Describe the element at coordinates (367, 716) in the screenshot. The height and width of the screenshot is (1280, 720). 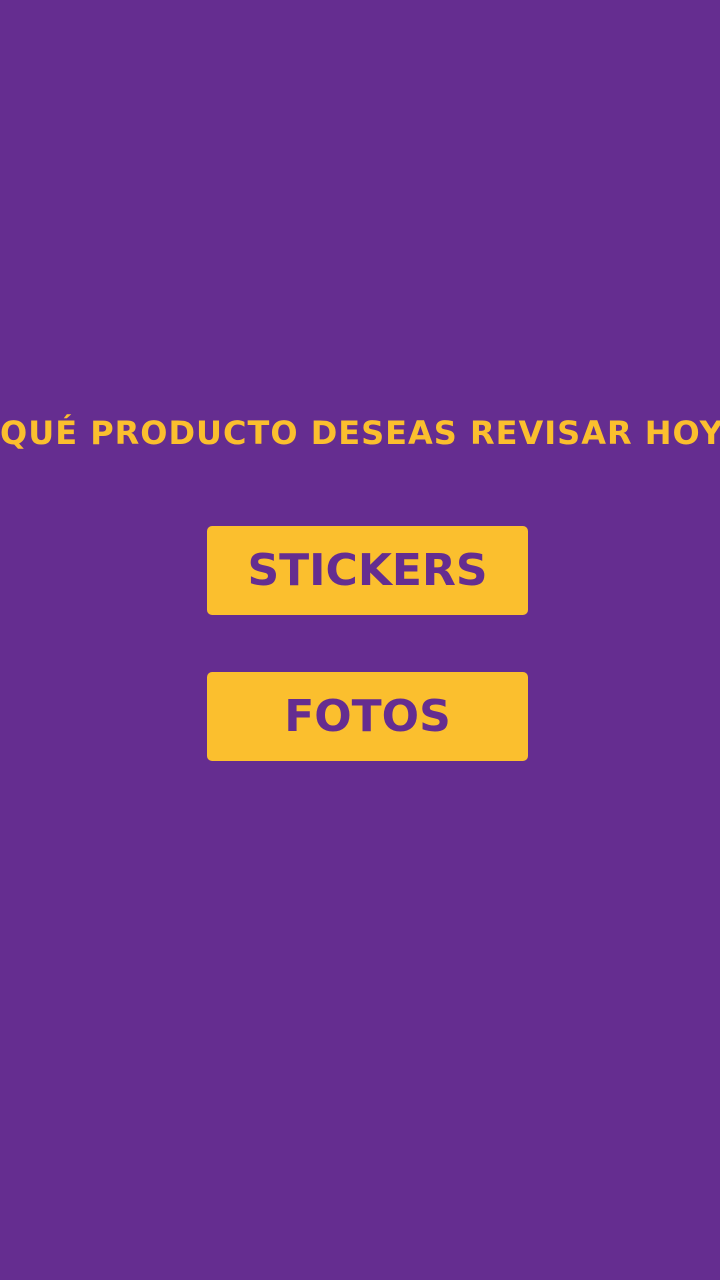
I see `fotos-button: FOTOS` at that location.